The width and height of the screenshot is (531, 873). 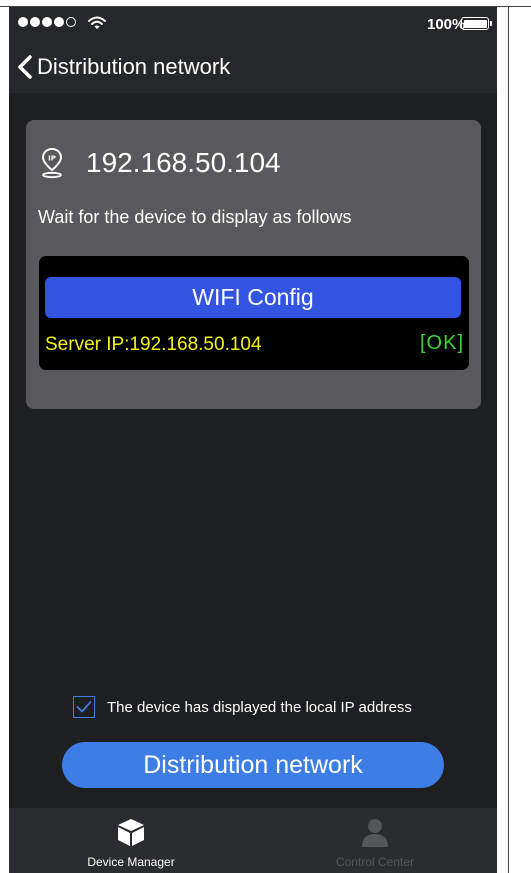 I want to click on ip-address: 192.168.50.104, so click(x=183, y=162).